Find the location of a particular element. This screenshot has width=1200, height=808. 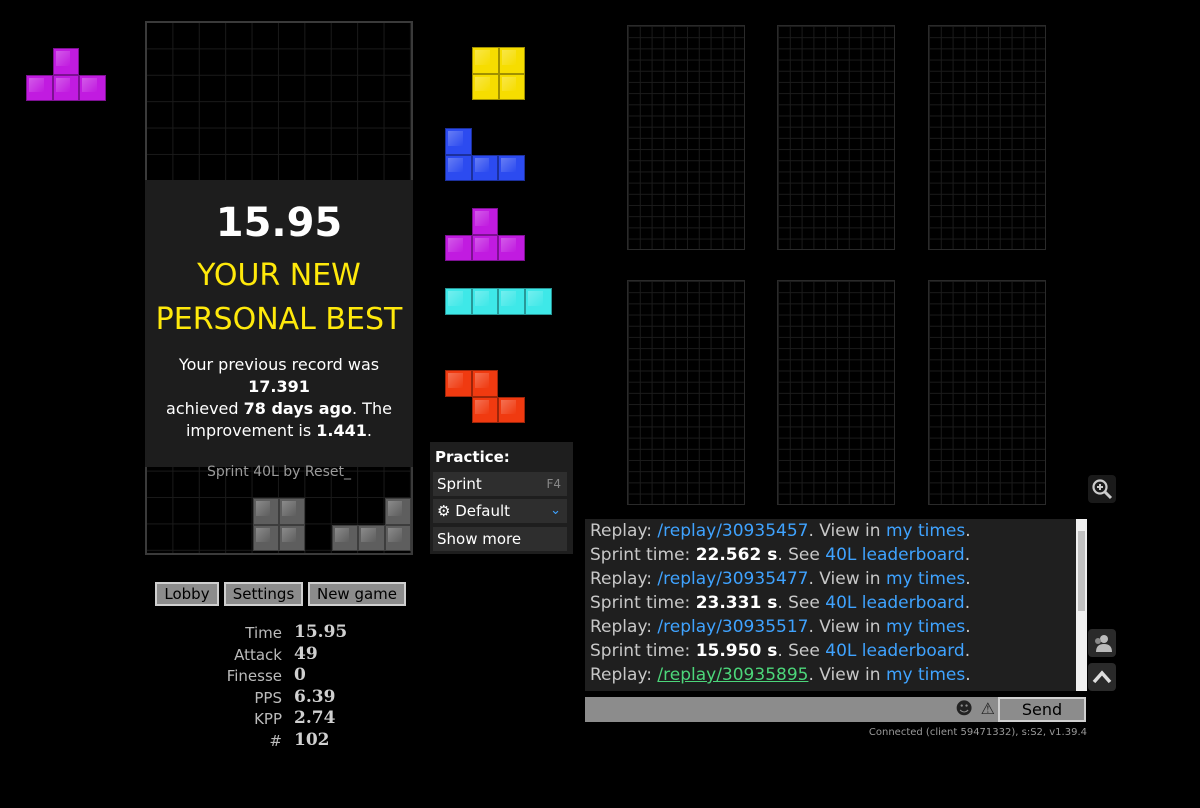

stat-value: 102 is located at coordinates (312, 739).